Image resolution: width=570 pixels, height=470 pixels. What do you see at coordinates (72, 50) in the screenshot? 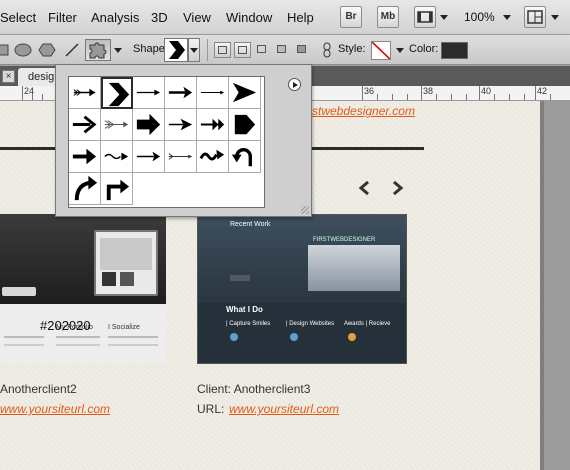
I see `line-tool-icon` at bounding box center [72, 50].